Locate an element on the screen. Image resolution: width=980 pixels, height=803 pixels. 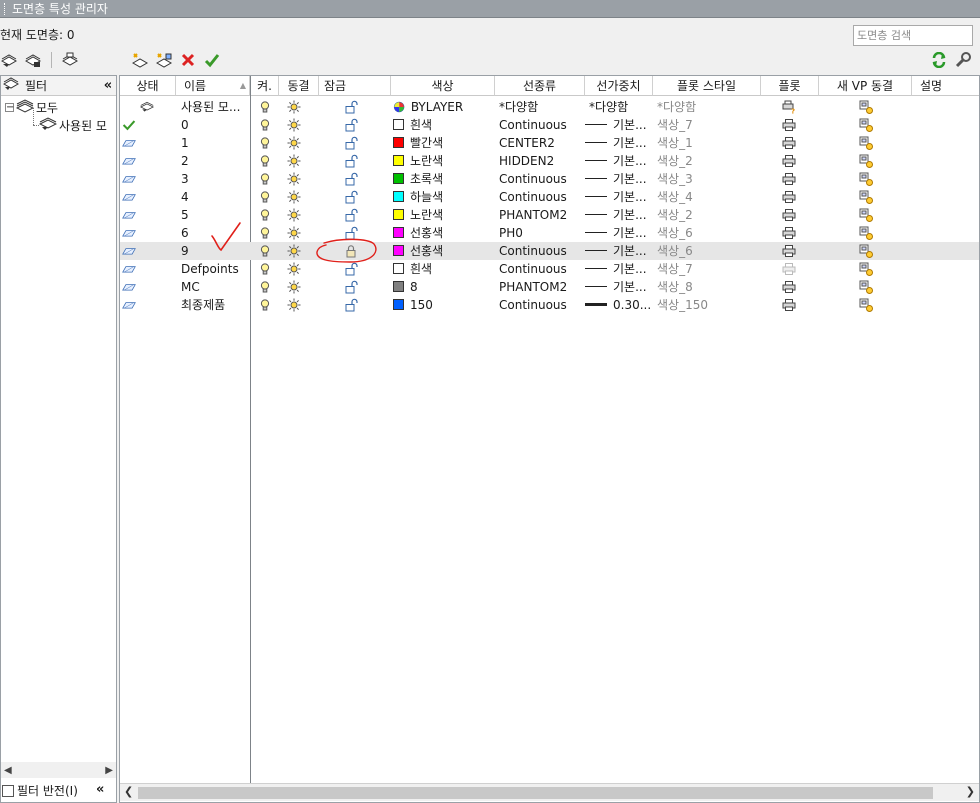
lock-closed-icon is located at coordinates (352, 251).